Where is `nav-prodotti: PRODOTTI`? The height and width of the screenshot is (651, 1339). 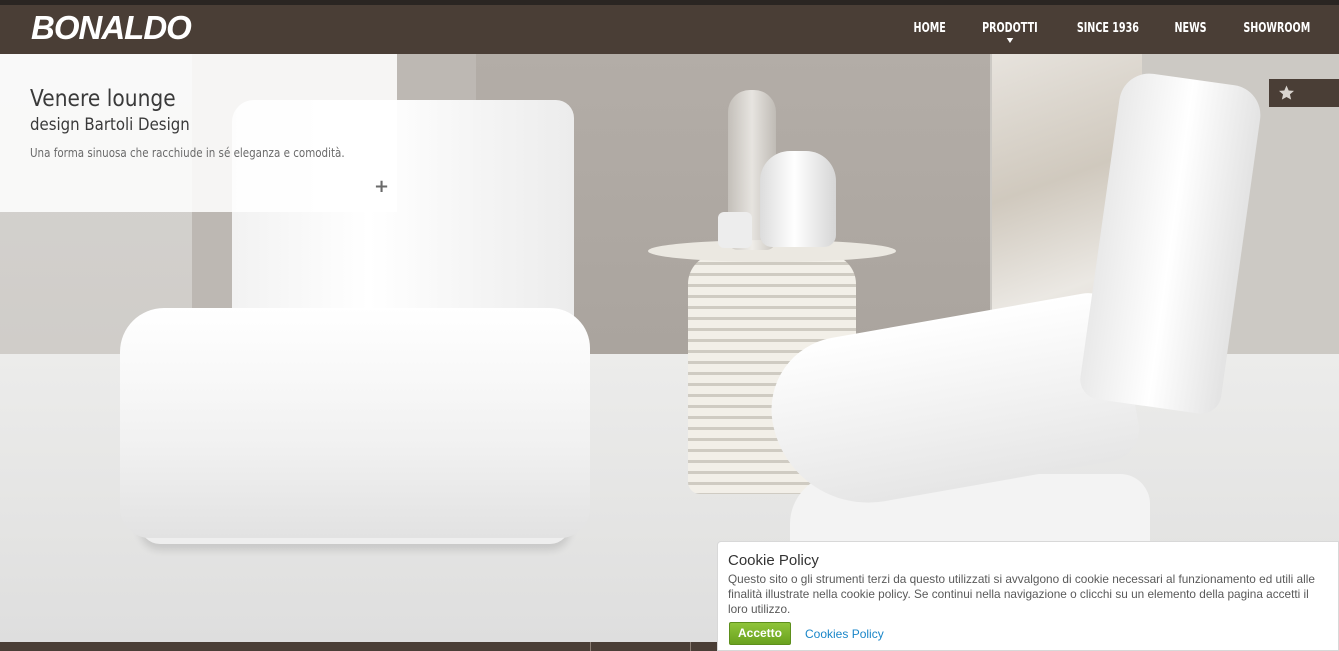 nav-prodotti: PRODOTTI is located at coordinates (1009, 32).